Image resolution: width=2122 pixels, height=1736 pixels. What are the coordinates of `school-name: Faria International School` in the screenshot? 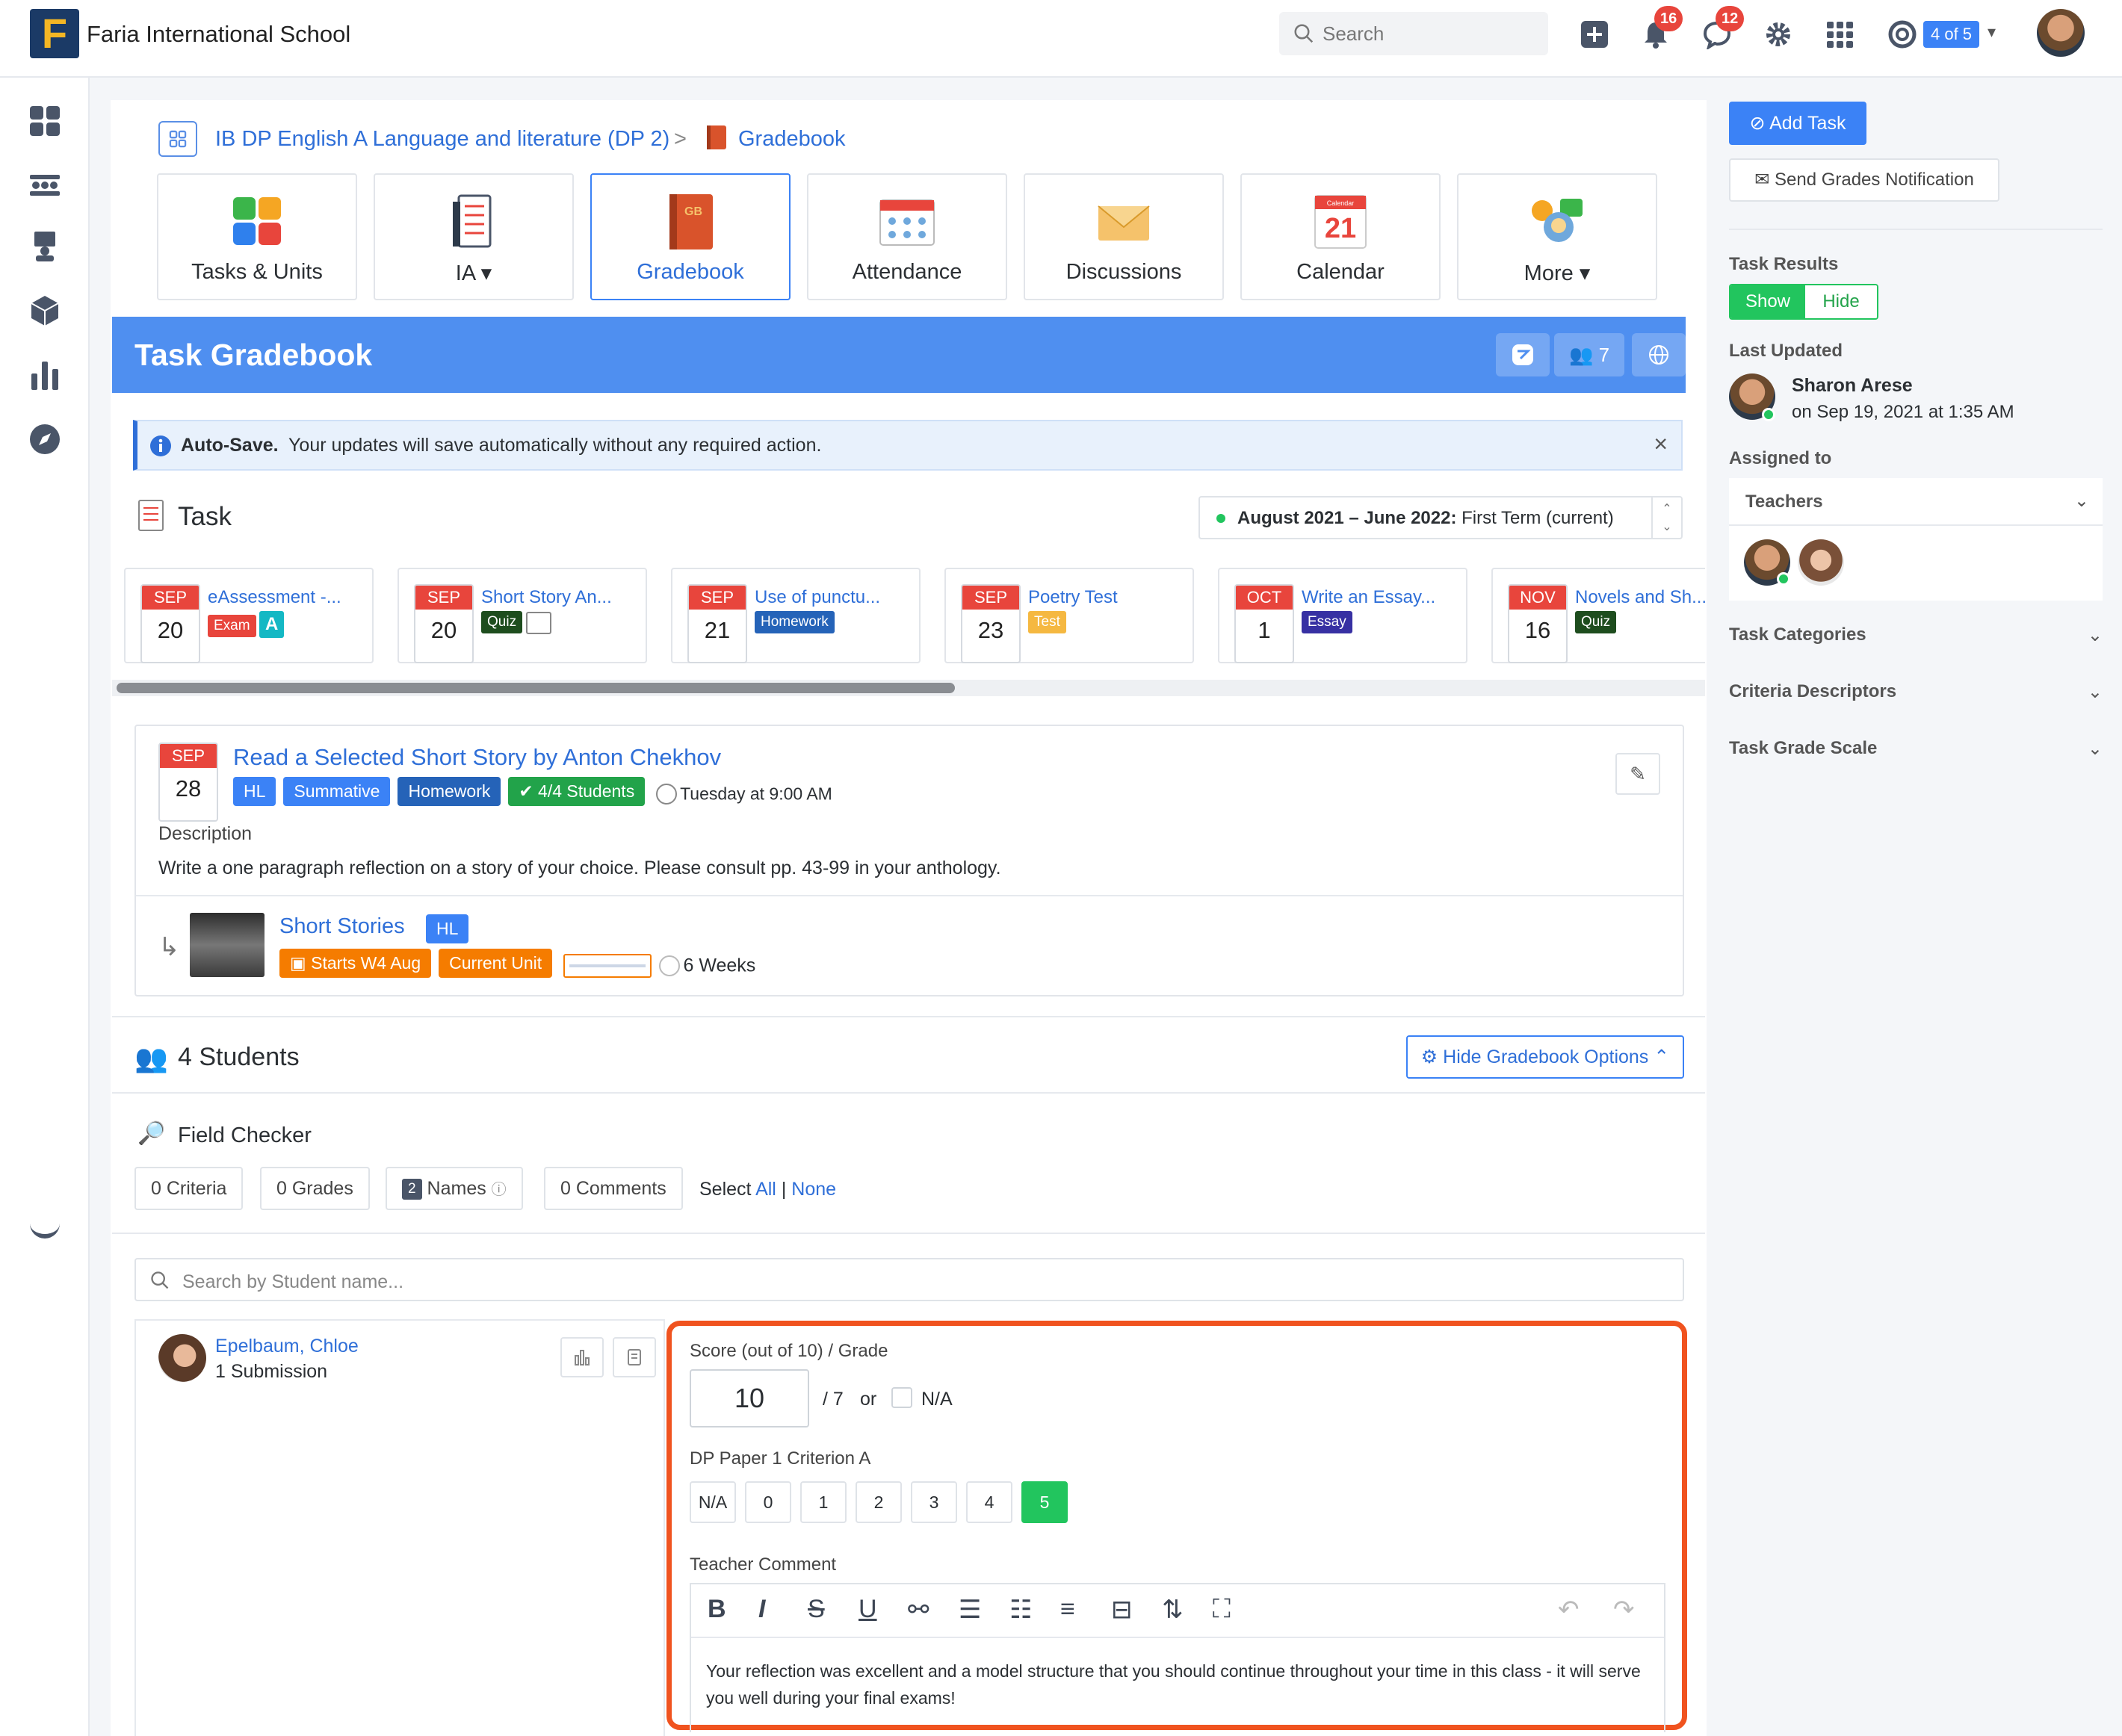 It's located at (218, 34).